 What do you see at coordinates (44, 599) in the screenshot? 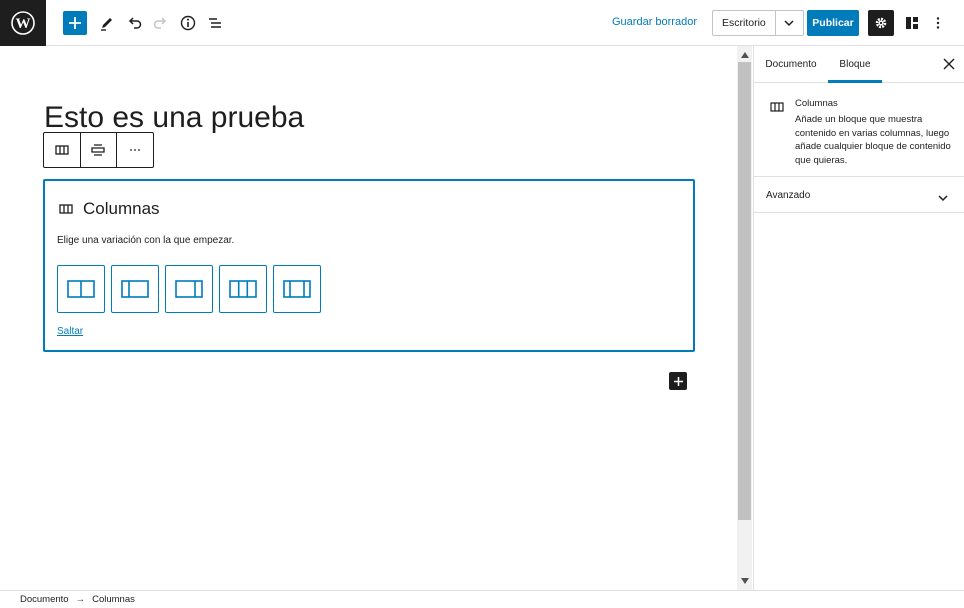
I see `breadcrumb-document: Documento` at bounding box center [44, 599].